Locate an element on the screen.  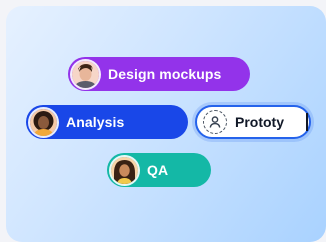
person-icon is located at coordinates (215, 122).